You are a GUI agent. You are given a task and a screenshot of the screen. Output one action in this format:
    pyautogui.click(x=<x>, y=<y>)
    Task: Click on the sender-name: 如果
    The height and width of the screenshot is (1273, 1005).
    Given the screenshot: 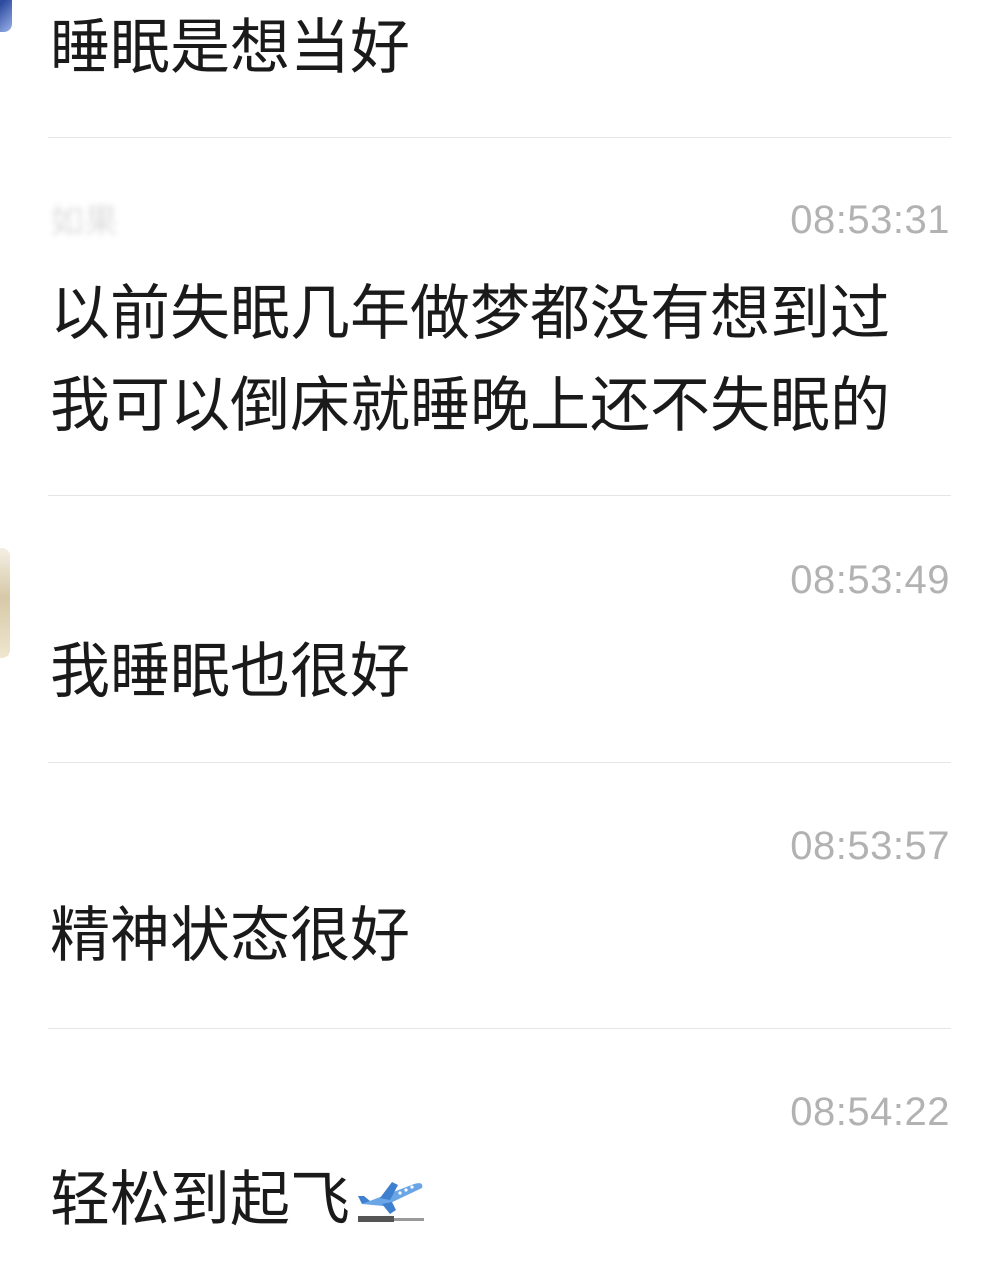 What is the action you would take?
    pyautogui.click(x=84, y=222)
    